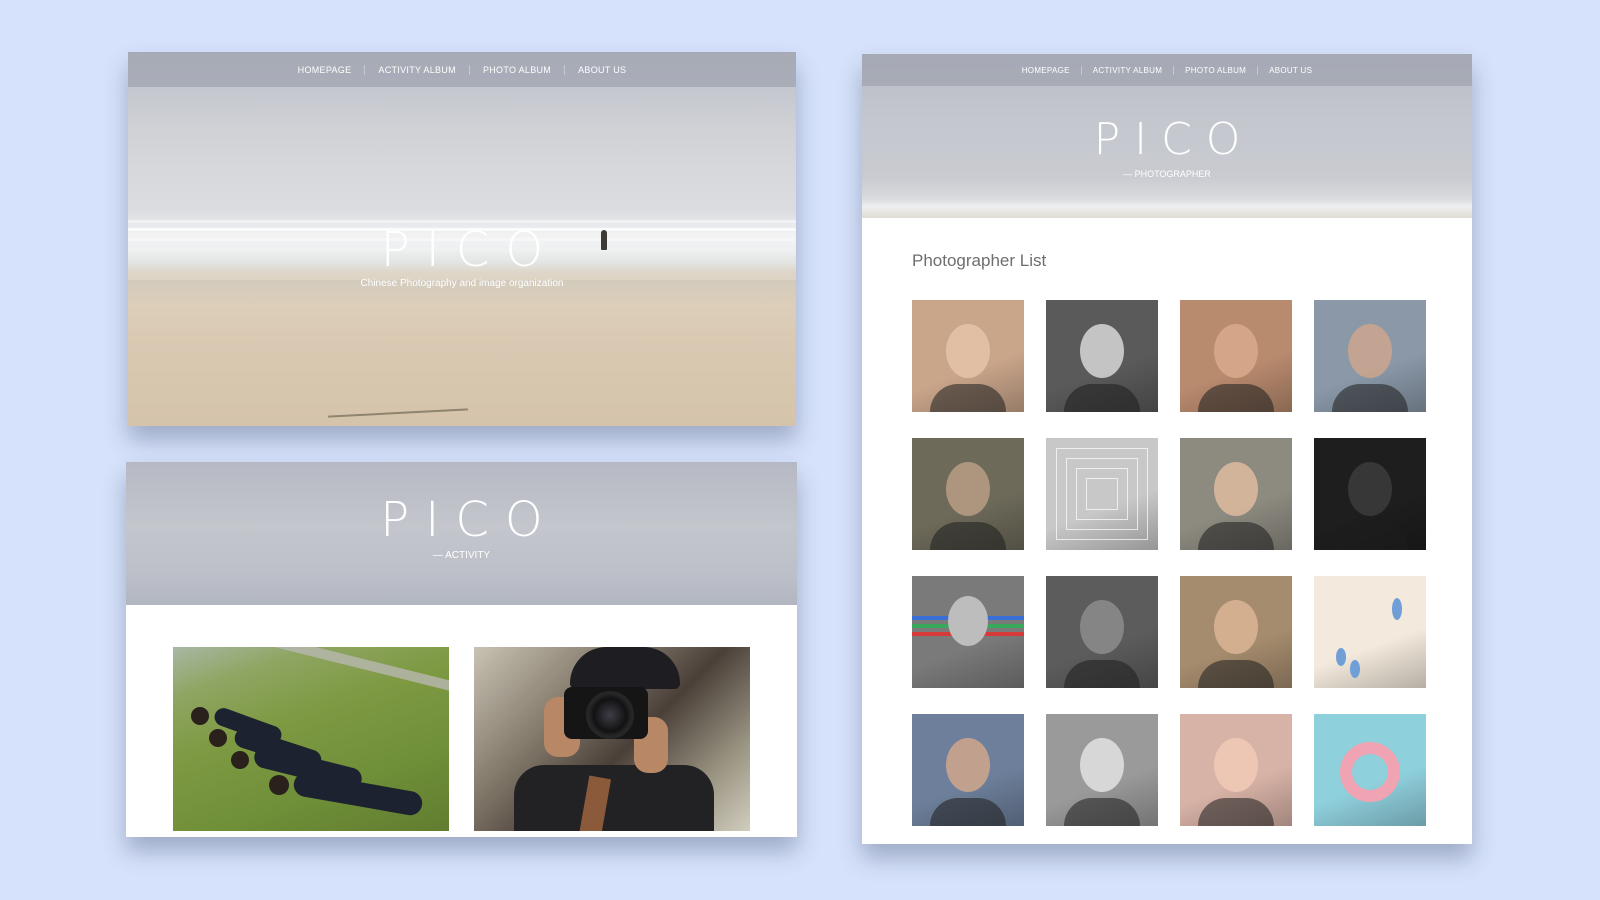 Image resolution: width=1600 pixels, height=900 pixels. I want to click on group-lying-on-grass-photo, so click(311, 739).